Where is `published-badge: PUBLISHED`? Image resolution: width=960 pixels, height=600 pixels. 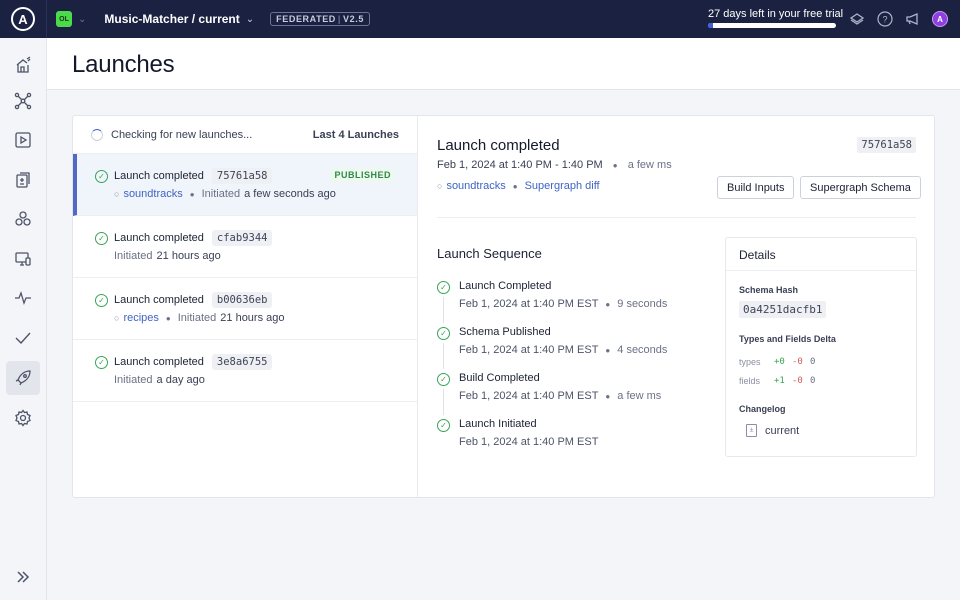 published-badge: PUBLISHED is located at coordinates (362, 175).